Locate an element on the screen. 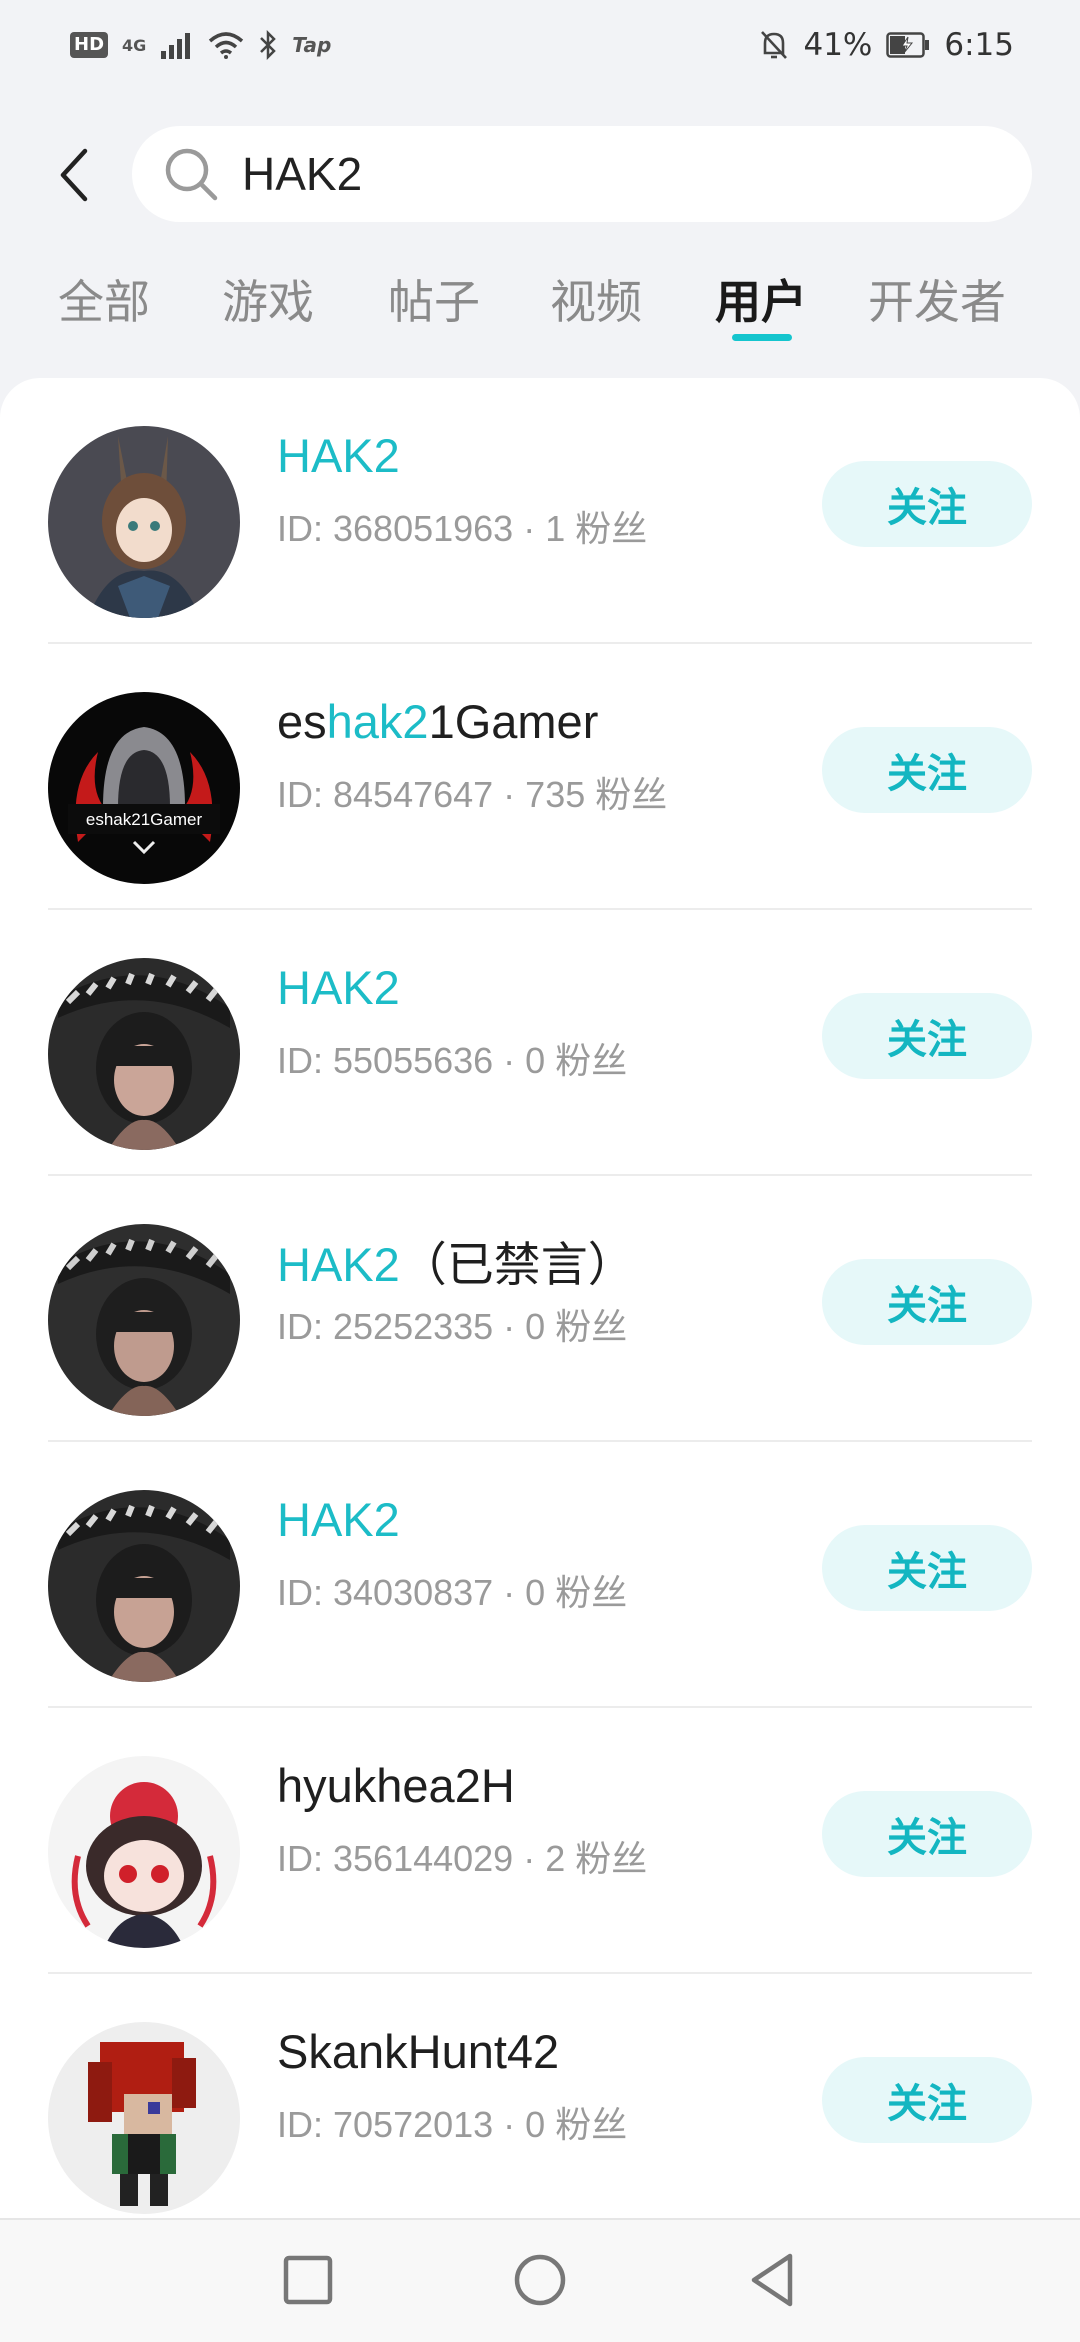  user-row: HAK2 ID: 55055636 · 0 粉丝 关注 is located at coordinates (540, 1043).